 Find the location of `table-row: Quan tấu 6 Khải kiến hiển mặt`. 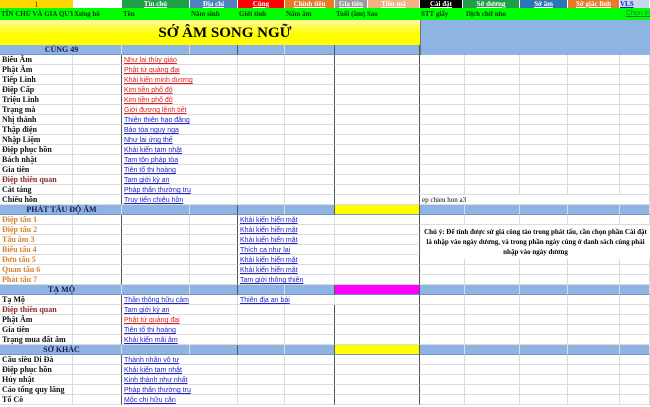

table-row: Quan tấu 6 Khải kiến hiển mặt is located at coordinates (325, 270).